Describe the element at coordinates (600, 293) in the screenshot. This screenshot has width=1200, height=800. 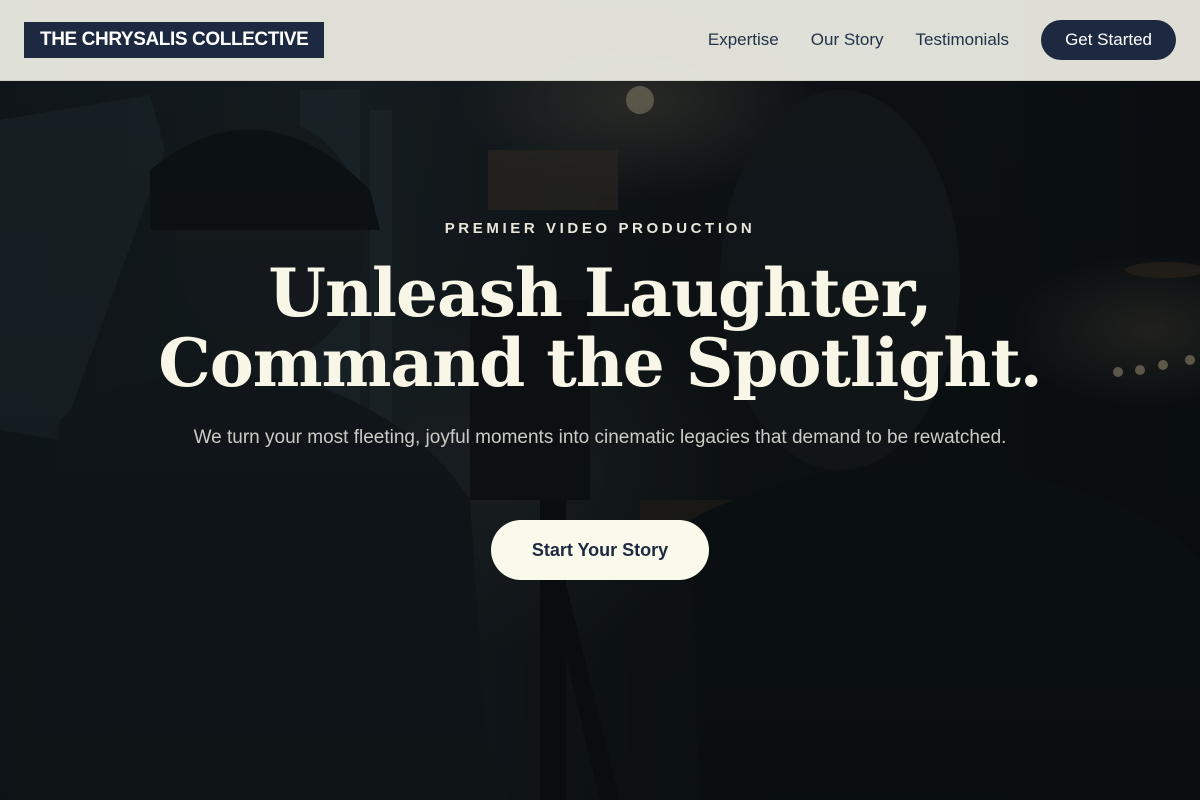
I see `hero-headline-line-1: Unleash Laughter,` at that location.